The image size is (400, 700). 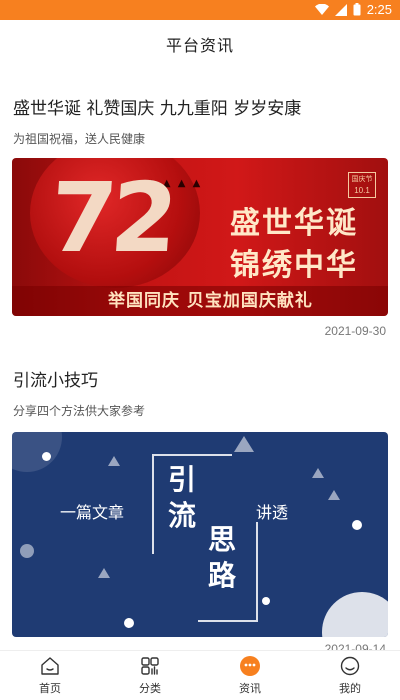 I want to click on status-icons: 2:25, so click(x=353, y=9).